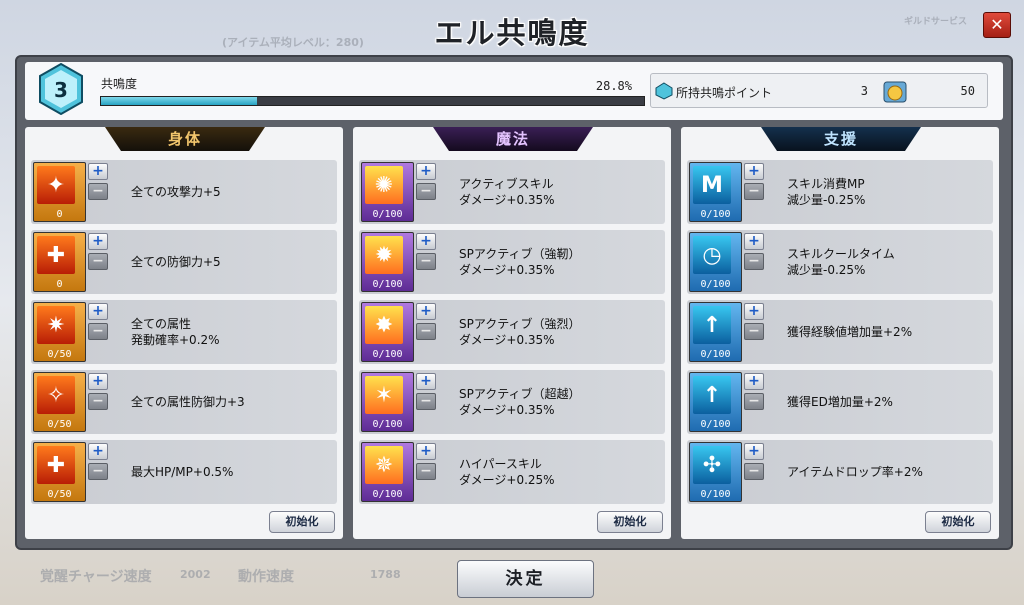 The image size is (1024, 605). Describe the element at coordinates (119, 84) in the screenshot. I see `resonance-label: 共鳴度` at that location.